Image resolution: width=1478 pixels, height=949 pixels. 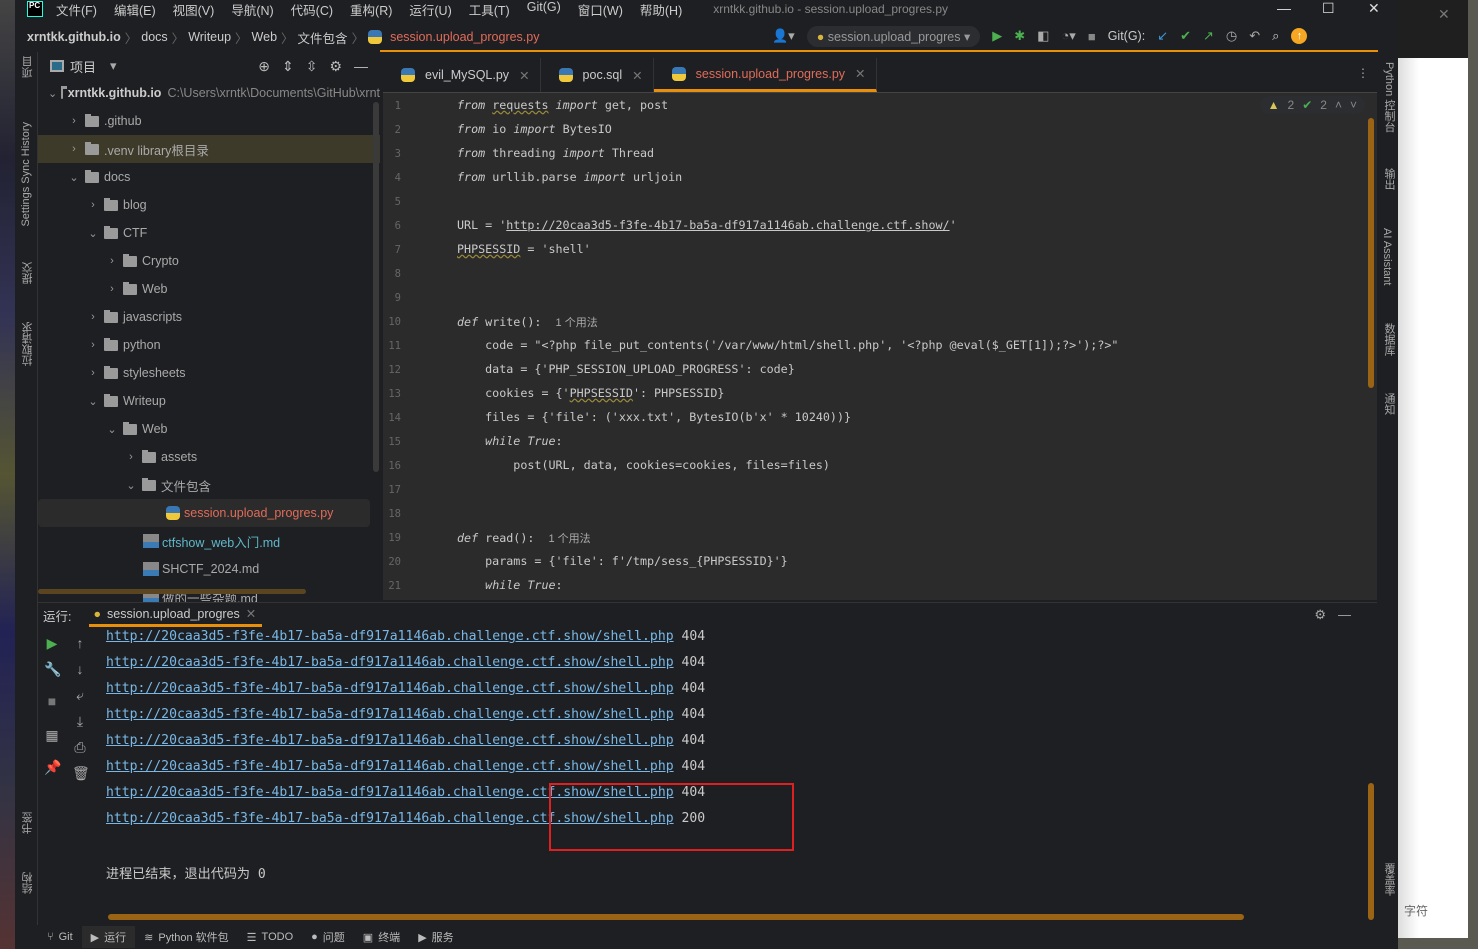 What do you see at coordinates (28, 823) in the screenshot?
I see `left-stripe-4: 书签` at bounding box center [28, 823].